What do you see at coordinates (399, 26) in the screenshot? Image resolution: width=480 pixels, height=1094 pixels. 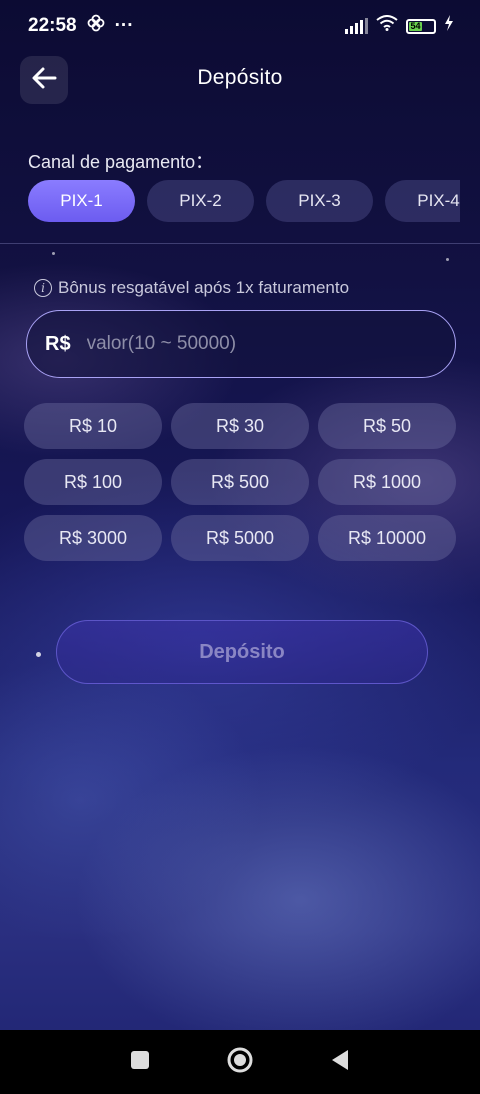 I see `status-right: 54` at bounding box center [399, 26].